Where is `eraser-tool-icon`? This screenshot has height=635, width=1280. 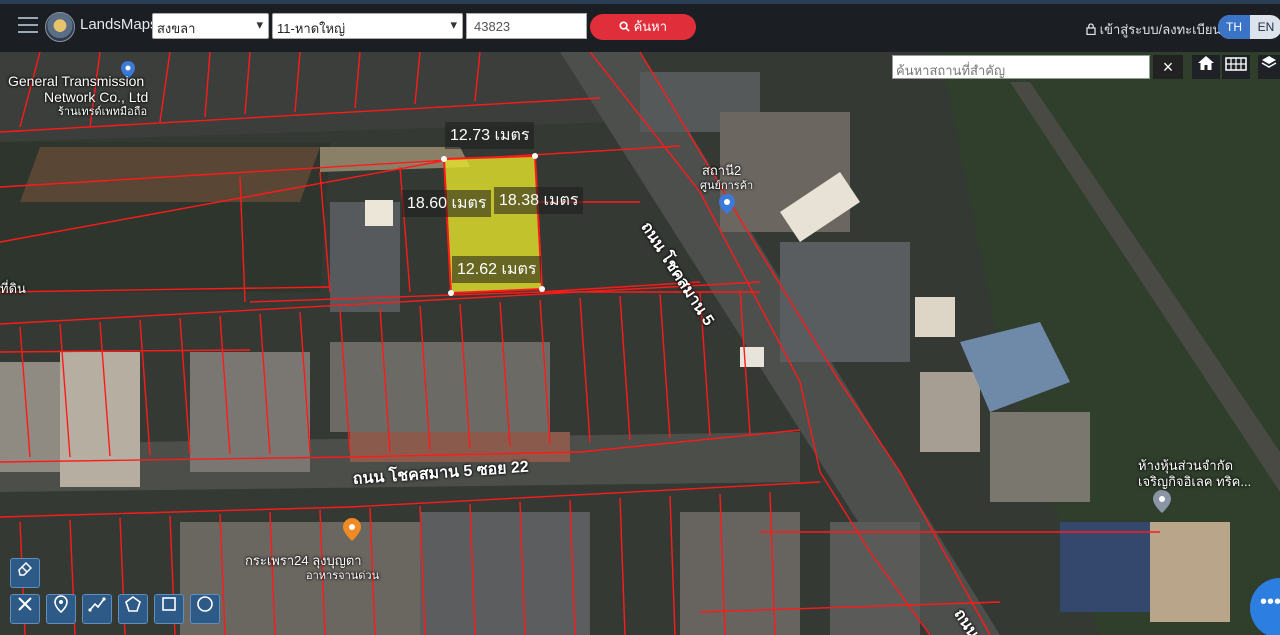
eraser-tool-icon is located at coordinates (25, 573).